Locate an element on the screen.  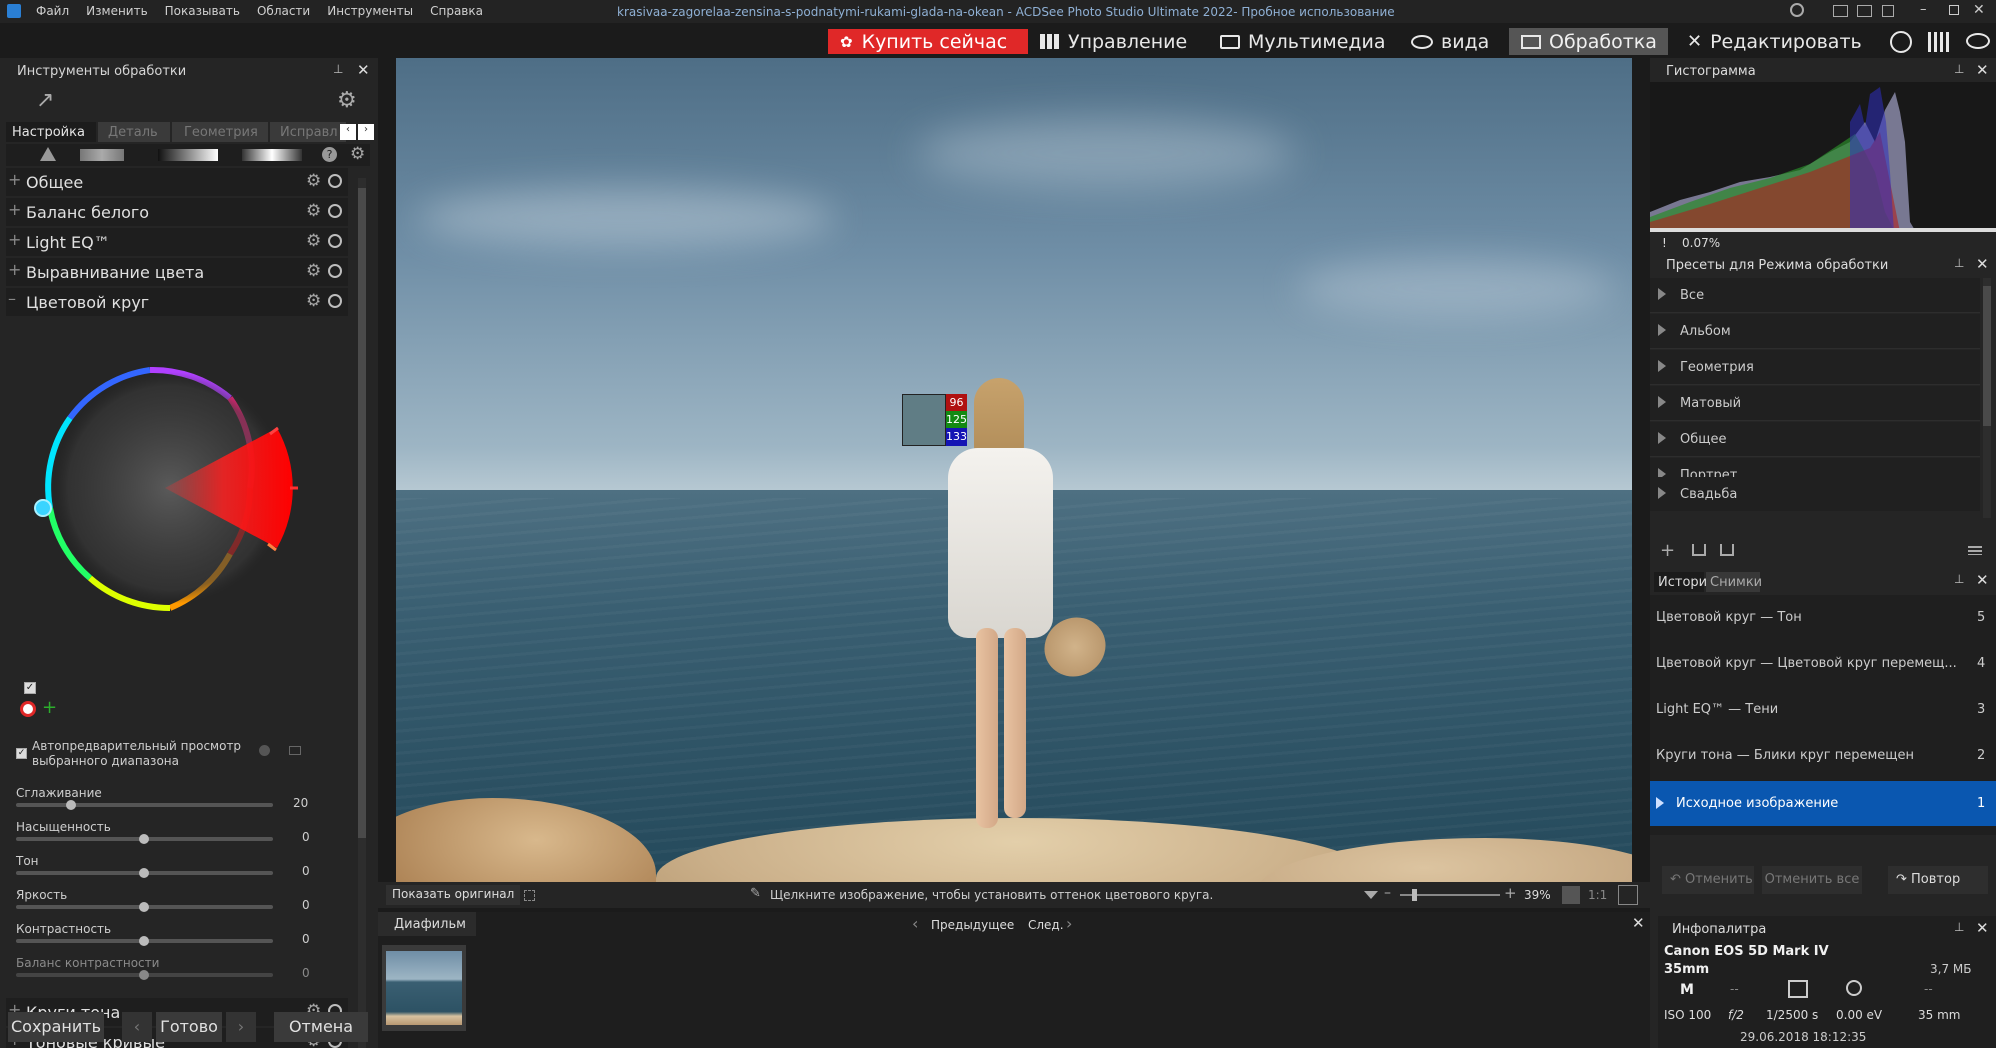
preset-add-icon: + is located at coordinates (1667, 550).